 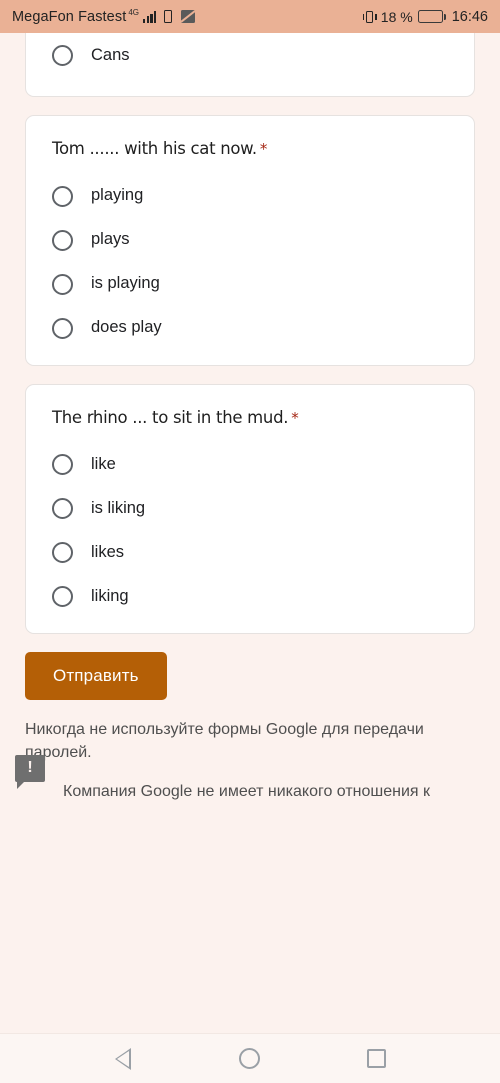 What do you see at coordinates (117, 195) in the screenshot?
I see `option-label: playing` at bounding box center [117, 195].